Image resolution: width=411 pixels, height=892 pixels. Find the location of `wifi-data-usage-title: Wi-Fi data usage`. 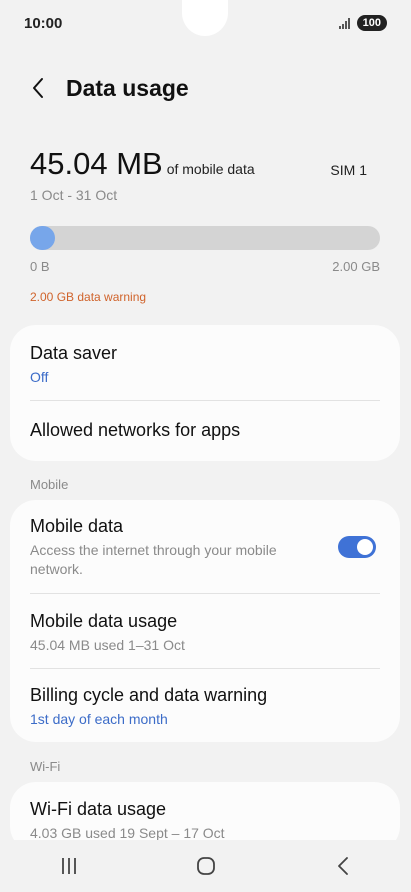

wifi-data-usage-title: Wi-Fi data usage is located at coordinates (98, 809).